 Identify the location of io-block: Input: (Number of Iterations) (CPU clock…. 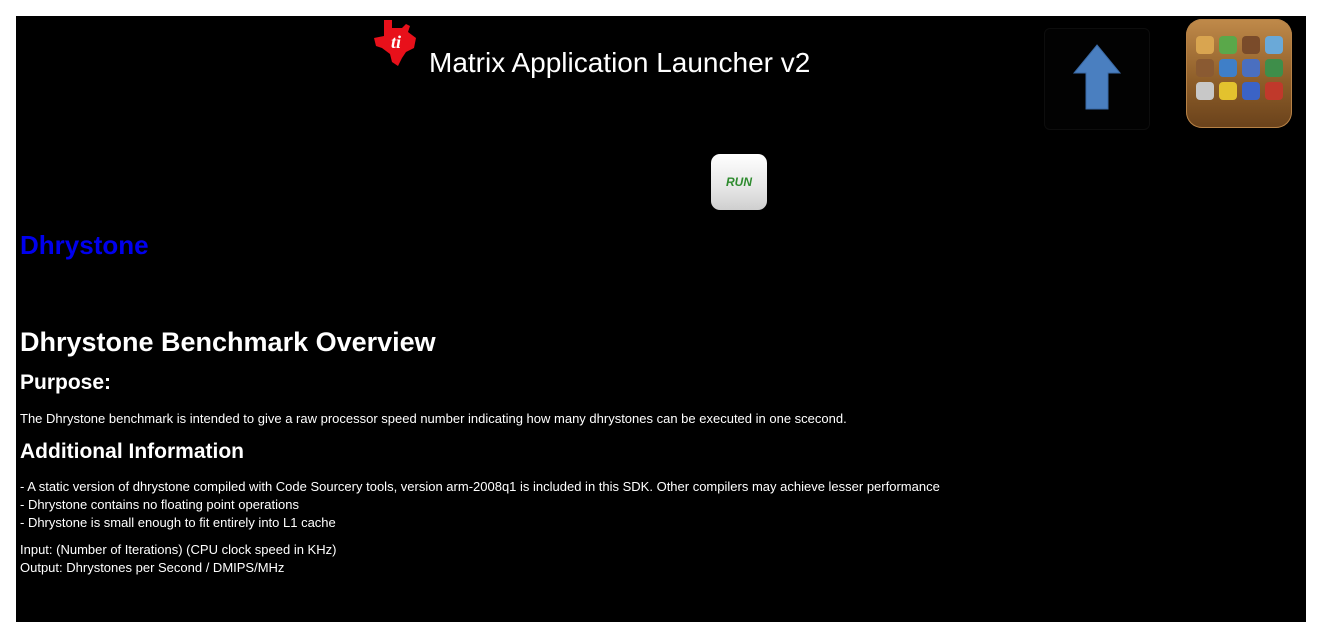
(660, 559).